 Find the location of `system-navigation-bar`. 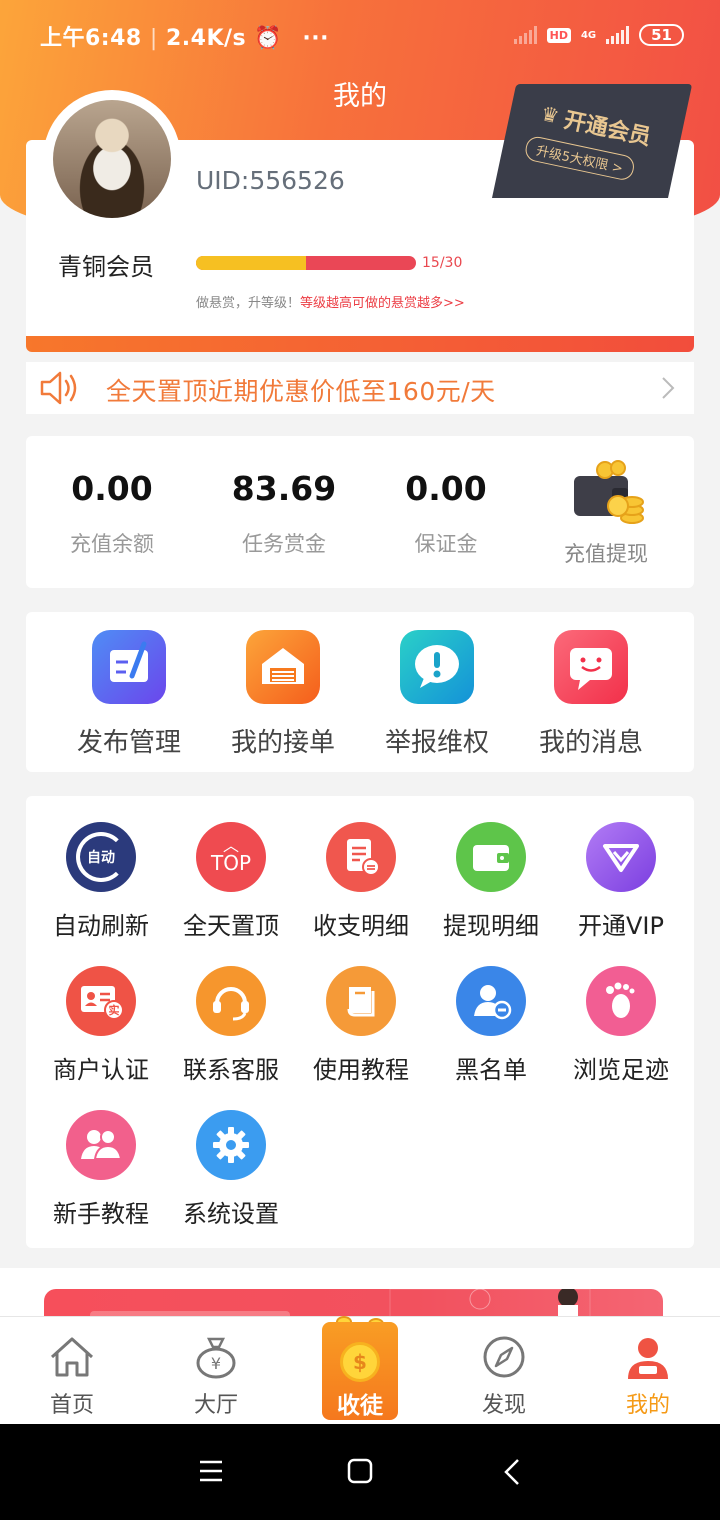

system-navigation-bar is located at coordinates (360, 1472).